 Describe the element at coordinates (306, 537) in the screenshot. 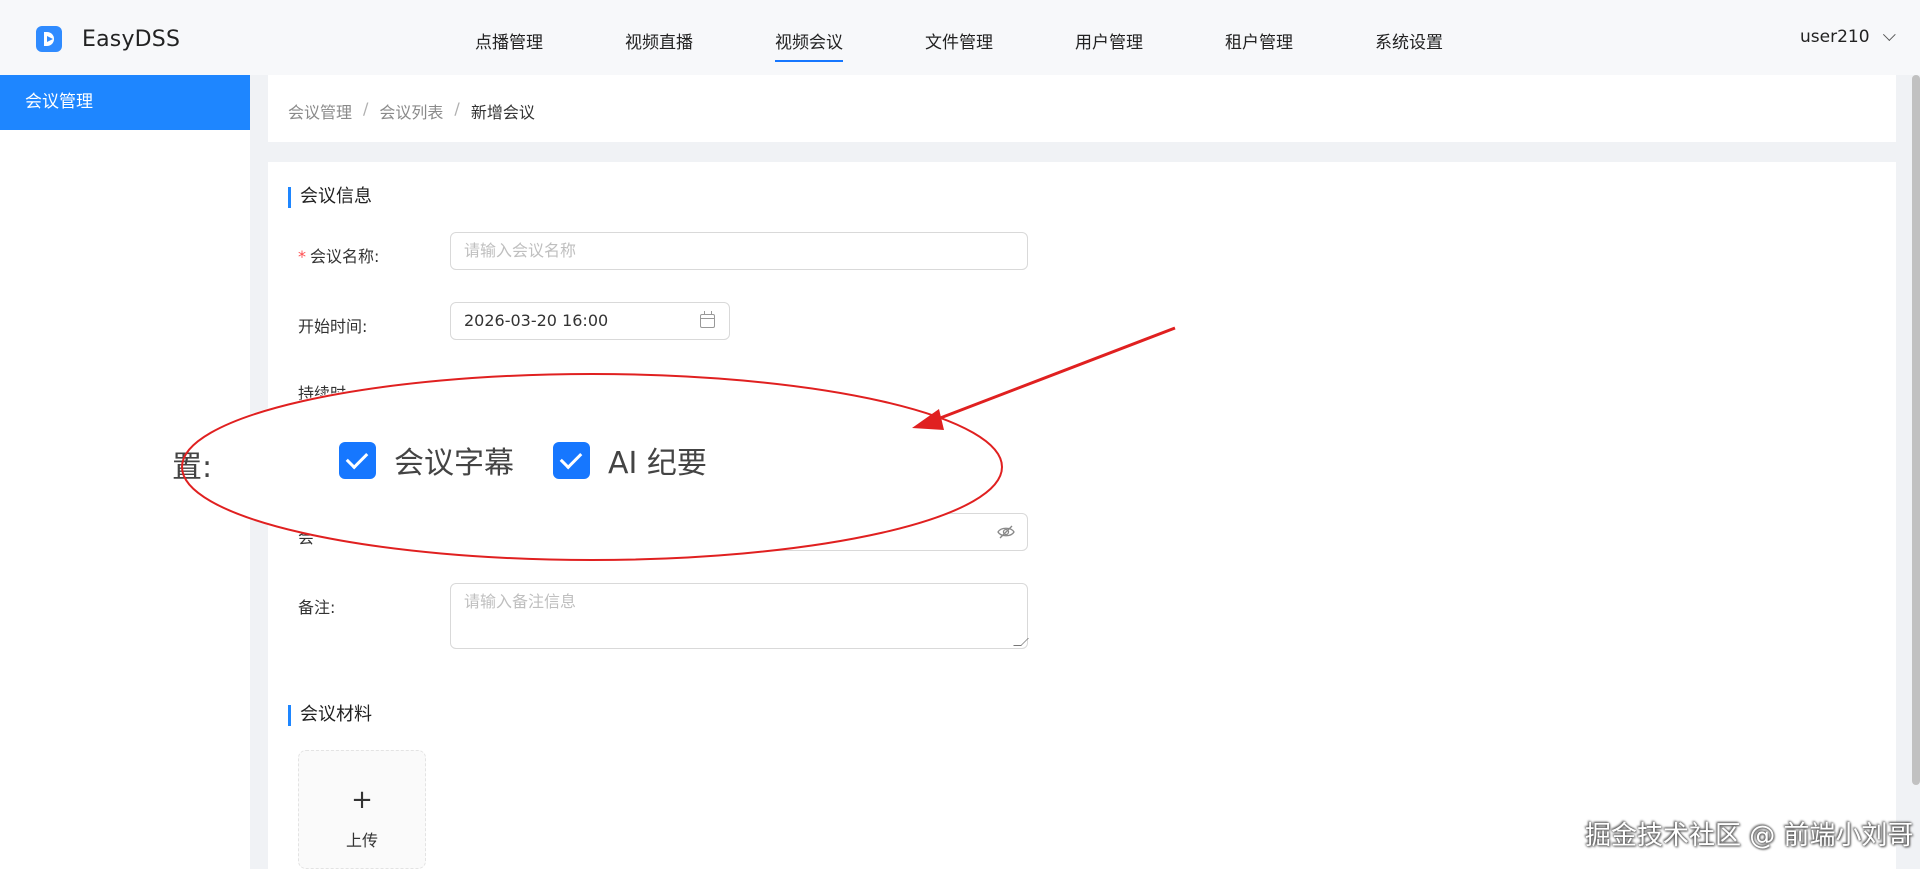

I see `password-label: 会` at that location.